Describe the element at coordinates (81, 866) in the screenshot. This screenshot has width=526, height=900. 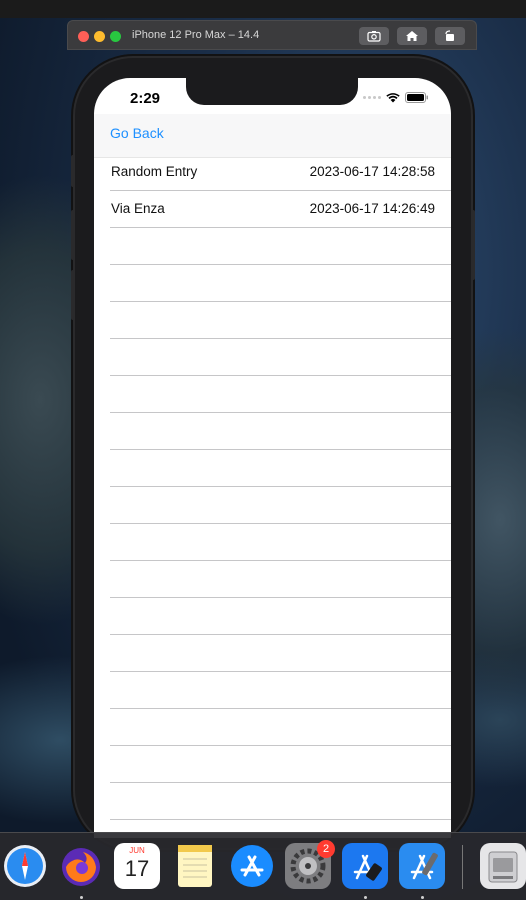
I see `firefox-icon` at that location.